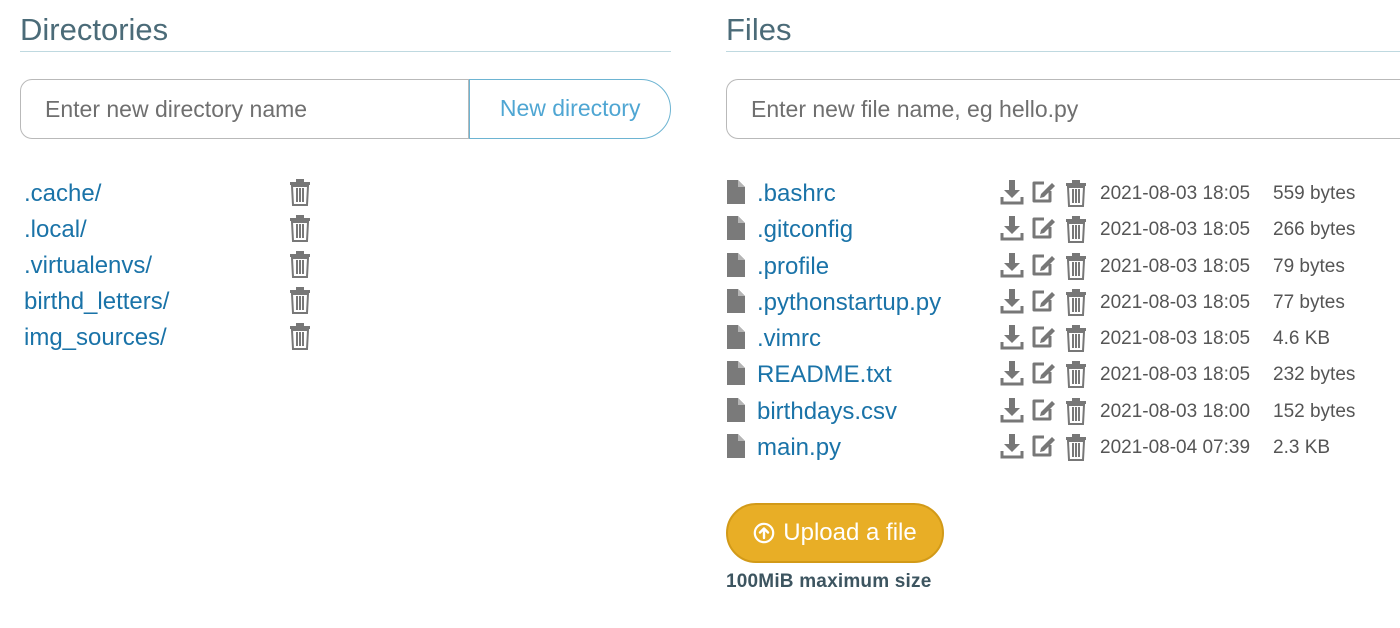 Image resolution: width=1400 pixels, height=628 pixels. Describe the element at coordinates (345, 26) in the screenshot. I see `directories-title: Directories` at that location.